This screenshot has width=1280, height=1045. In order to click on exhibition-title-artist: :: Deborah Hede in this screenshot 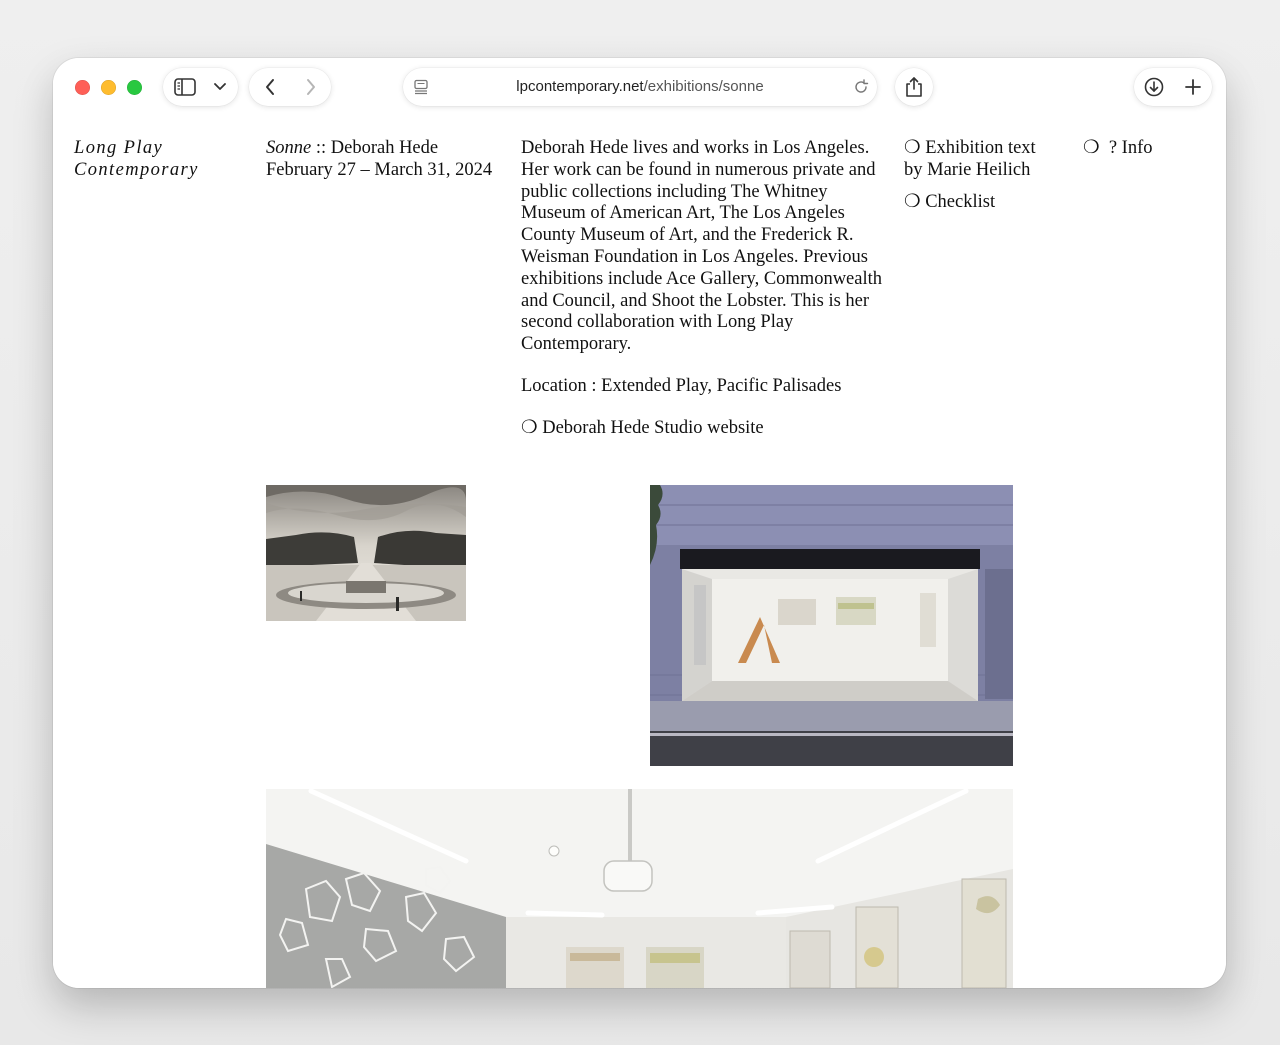, I will do `click(375, 148)`.